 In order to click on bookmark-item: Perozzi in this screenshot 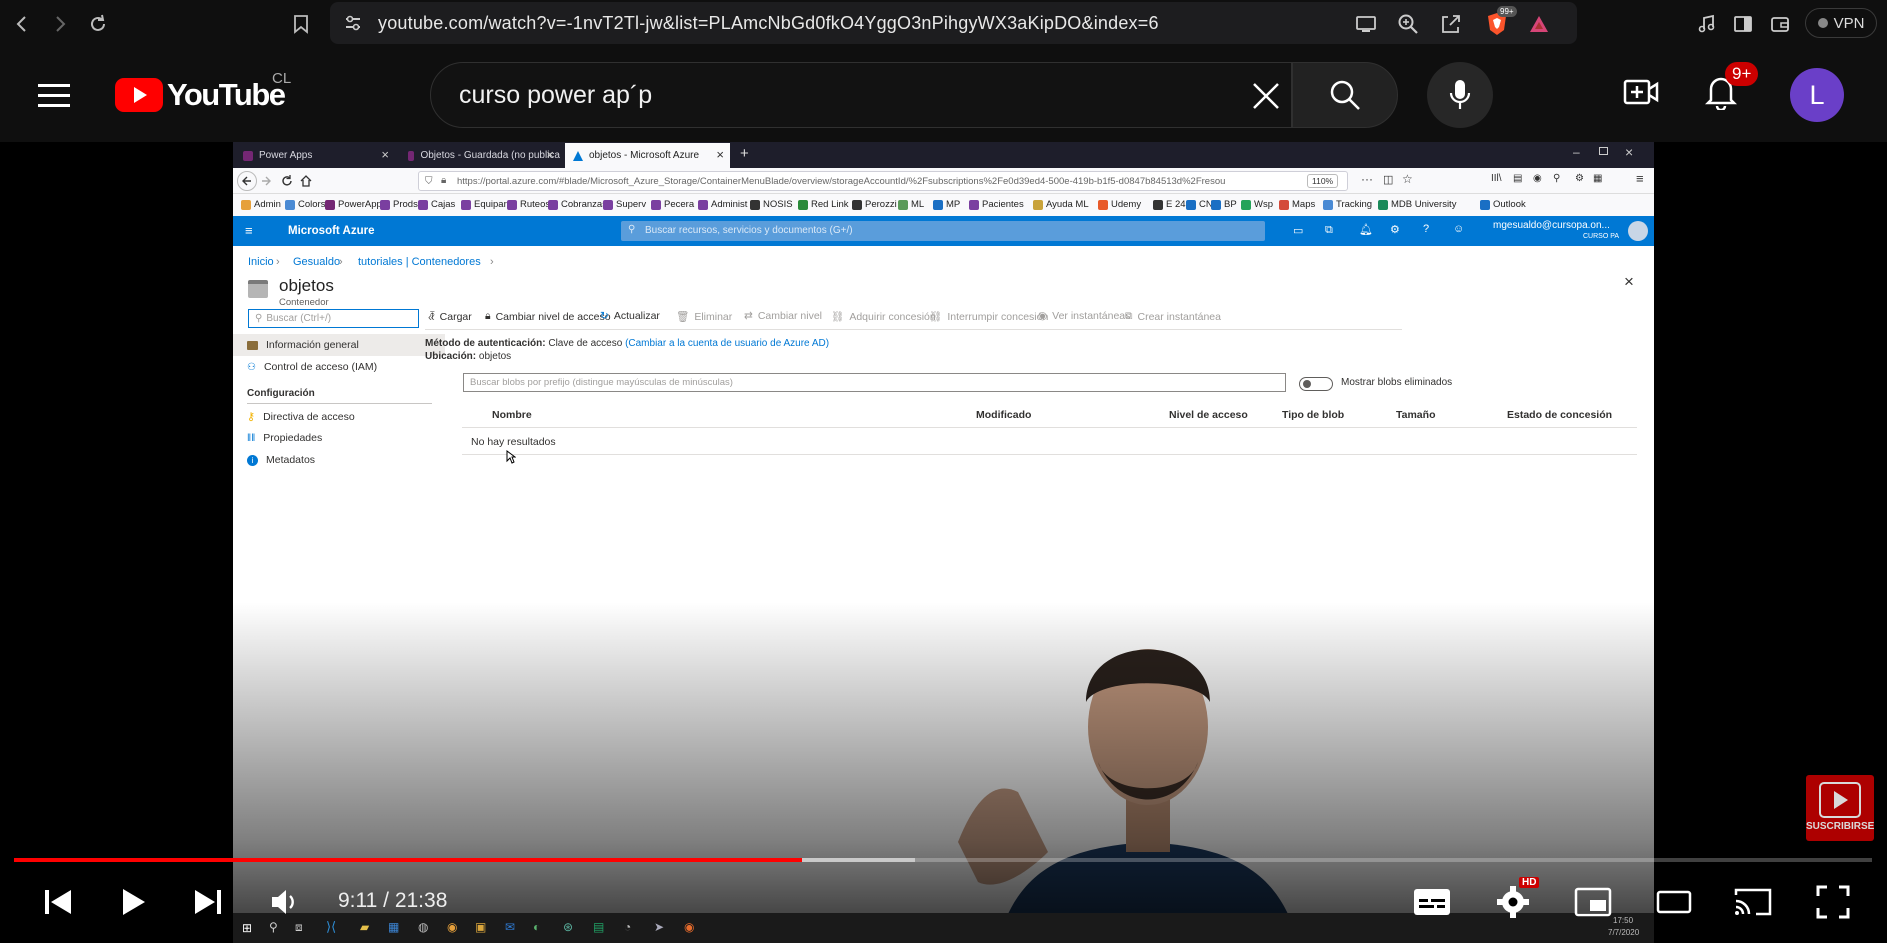, I will do `click(874, 204)`.